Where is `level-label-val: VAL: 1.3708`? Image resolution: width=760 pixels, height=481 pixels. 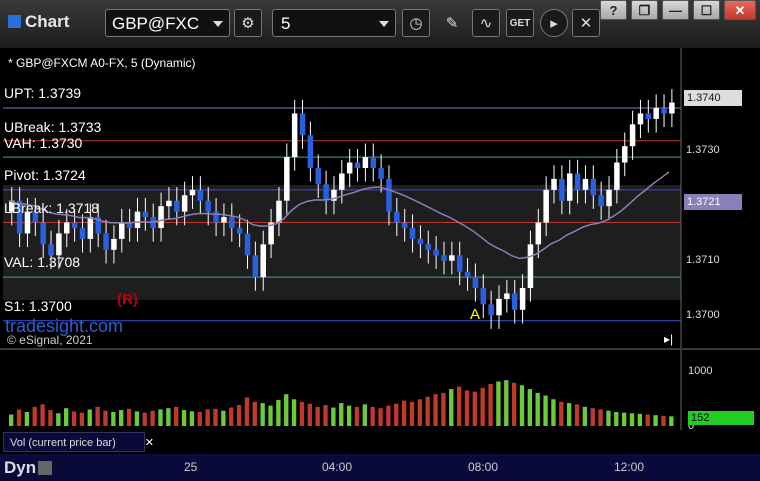 level-label-val: VAL: 1.3708 is located at coordinates (42, 262).